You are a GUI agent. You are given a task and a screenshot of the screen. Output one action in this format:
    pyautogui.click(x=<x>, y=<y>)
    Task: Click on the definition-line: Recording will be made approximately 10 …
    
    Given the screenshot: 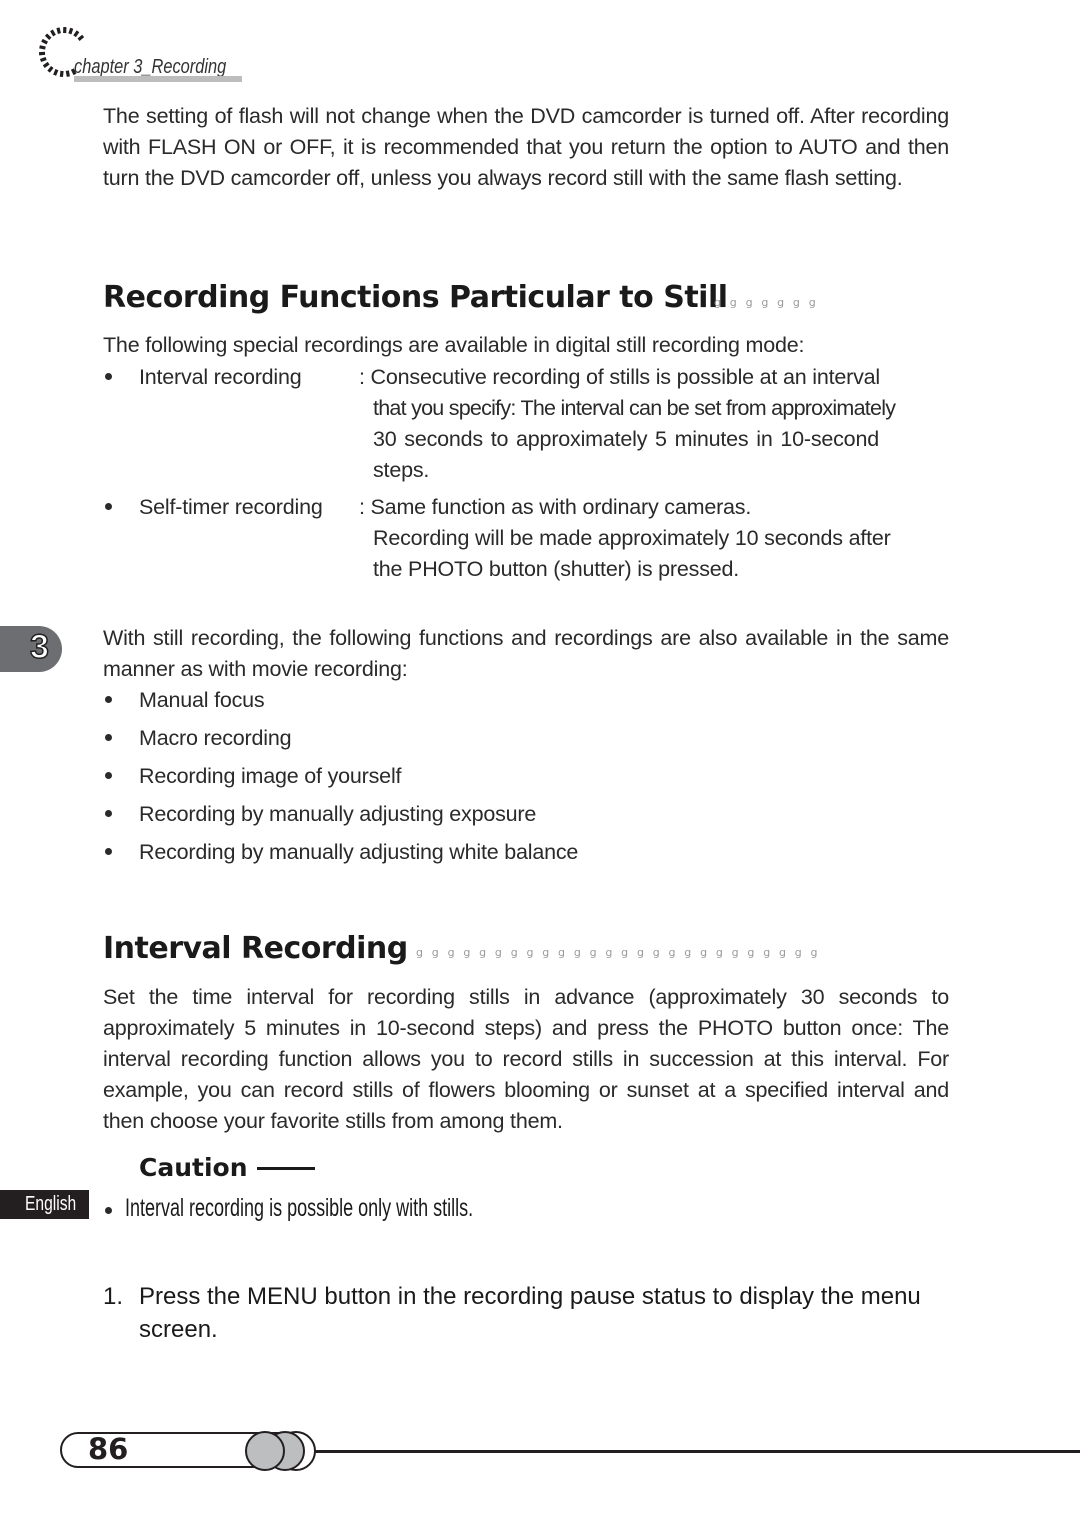 What is the action you would take?
    pyautogui.click(x=632, y=538)
    